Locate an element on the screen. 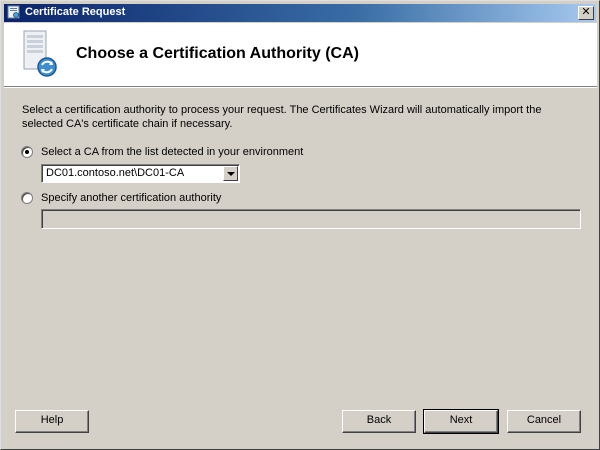 Image resolution: width=600 pixels, height=450 pixels. chevron-down-icon is located at coordinates (230, 173).